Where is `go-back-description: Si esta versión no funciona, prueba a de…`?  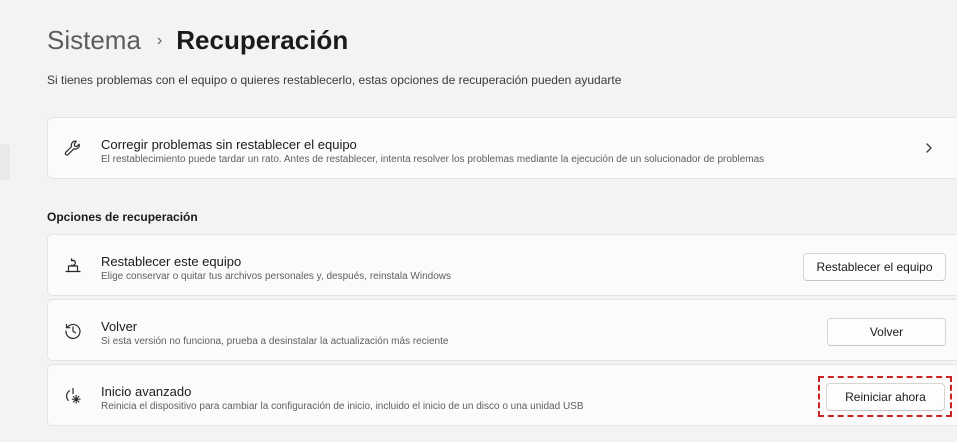
go-back-description: Si esta versión no funciona, prueba a de… is located at coordinates (275, 341).